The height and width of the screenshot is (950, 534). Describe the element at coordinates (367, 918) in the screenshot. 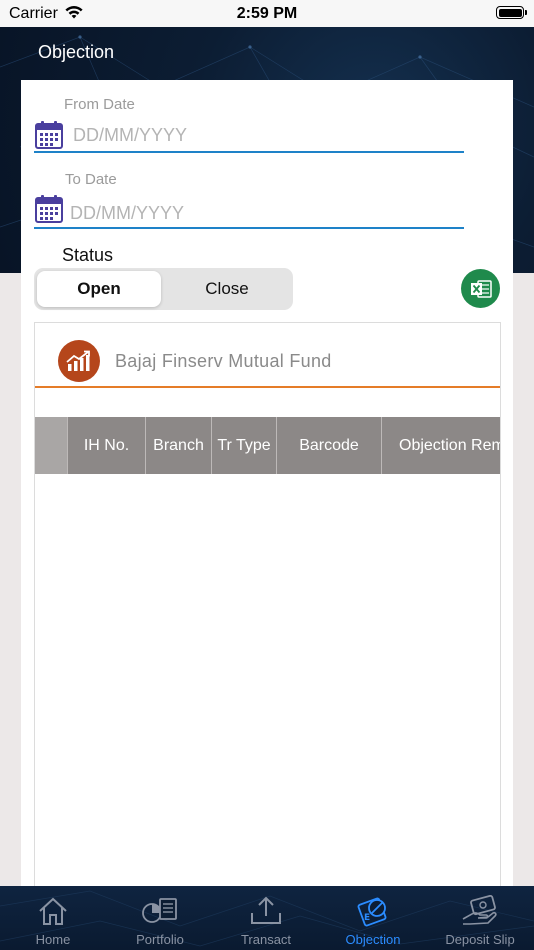

I see `svg-text: E` at that location.